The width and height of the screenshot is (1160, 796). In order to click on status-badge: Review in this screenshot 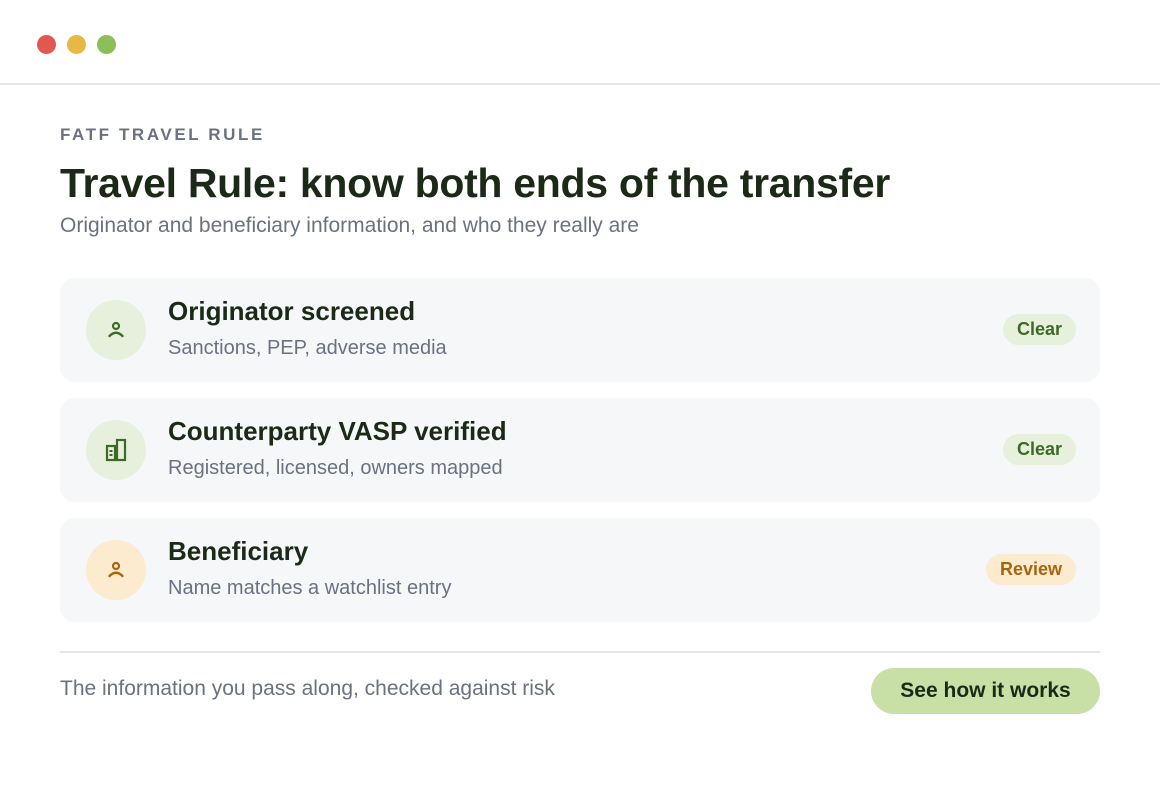, I will do `click(1030, 569)`.